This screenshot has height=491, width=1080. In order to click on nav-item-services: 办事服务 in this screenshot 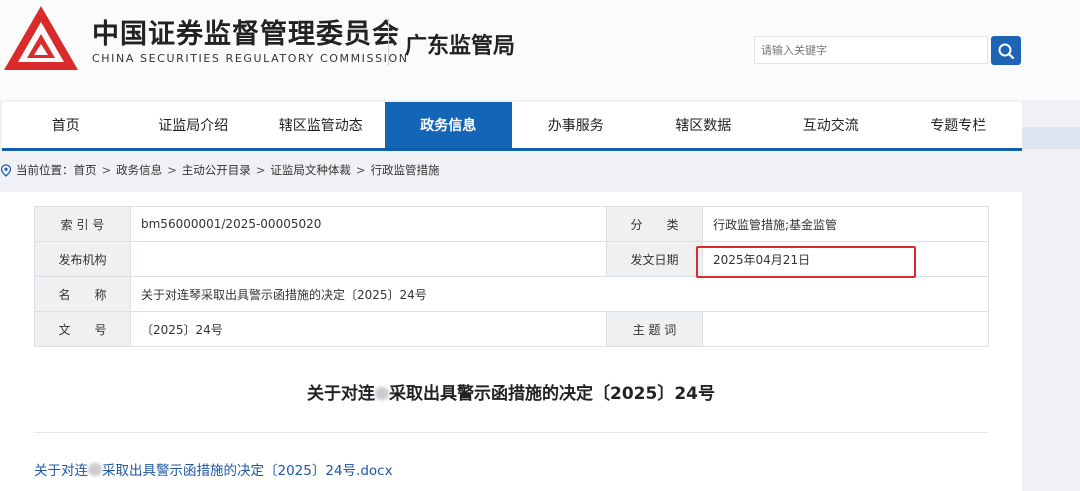, I will do `click(576, 125)`.